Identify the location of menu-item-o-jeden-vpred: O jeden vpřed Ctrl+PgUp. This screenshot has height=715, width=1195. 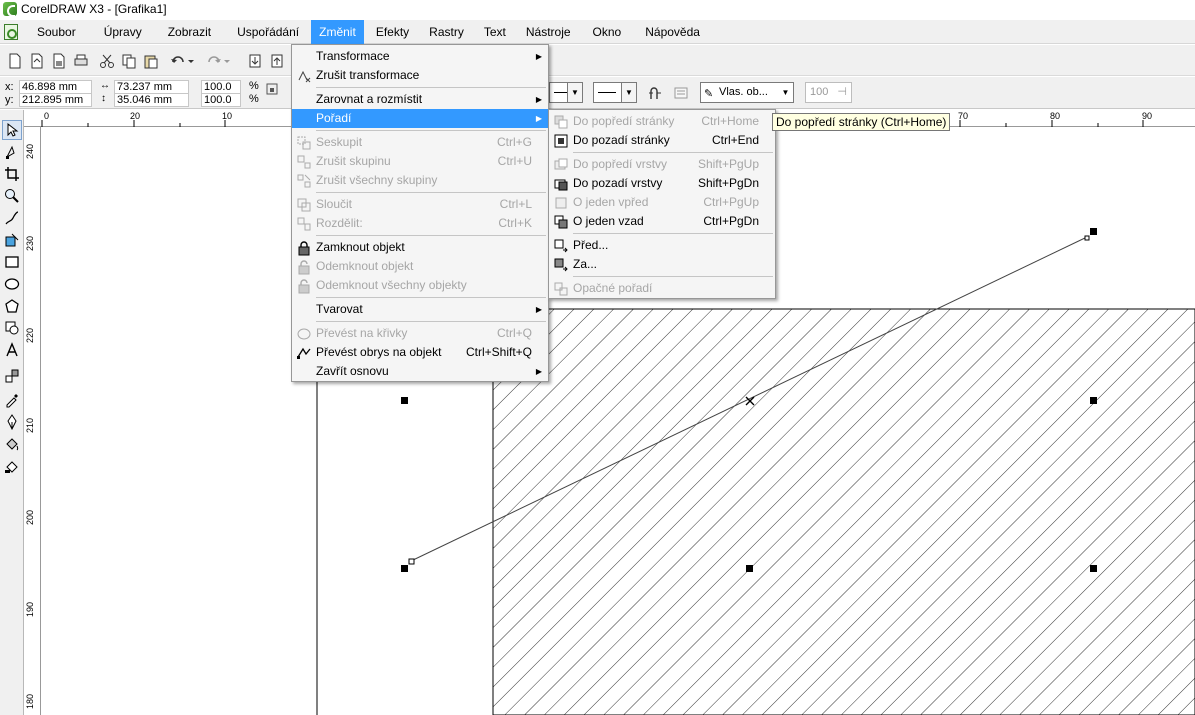
(662, 202).